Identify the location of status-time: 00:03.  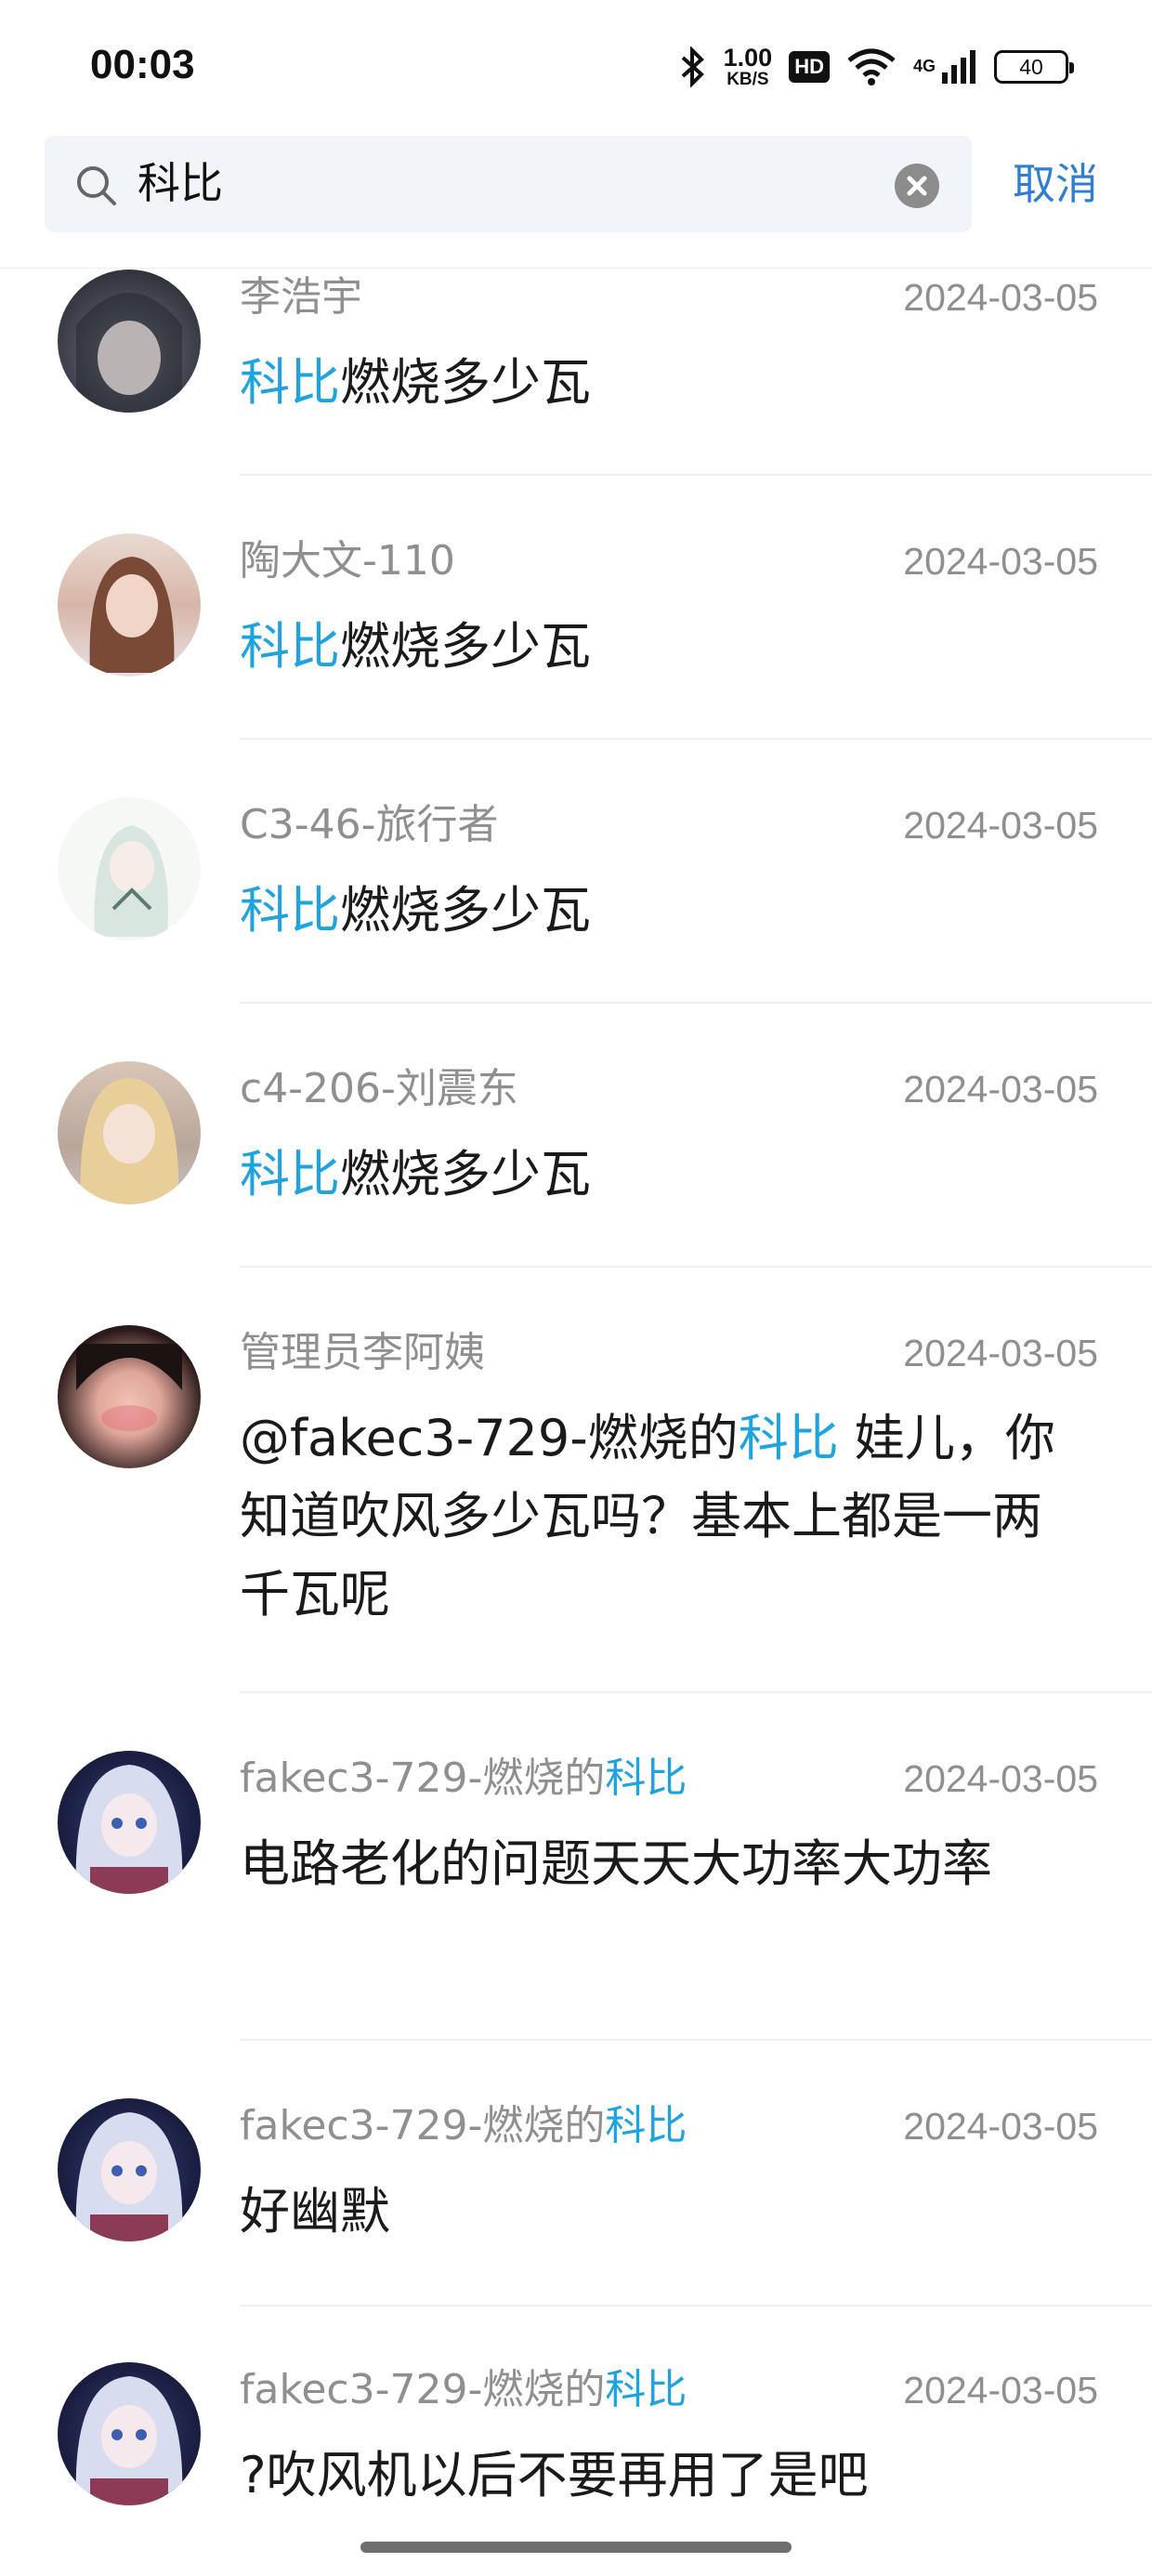
(142, 64).